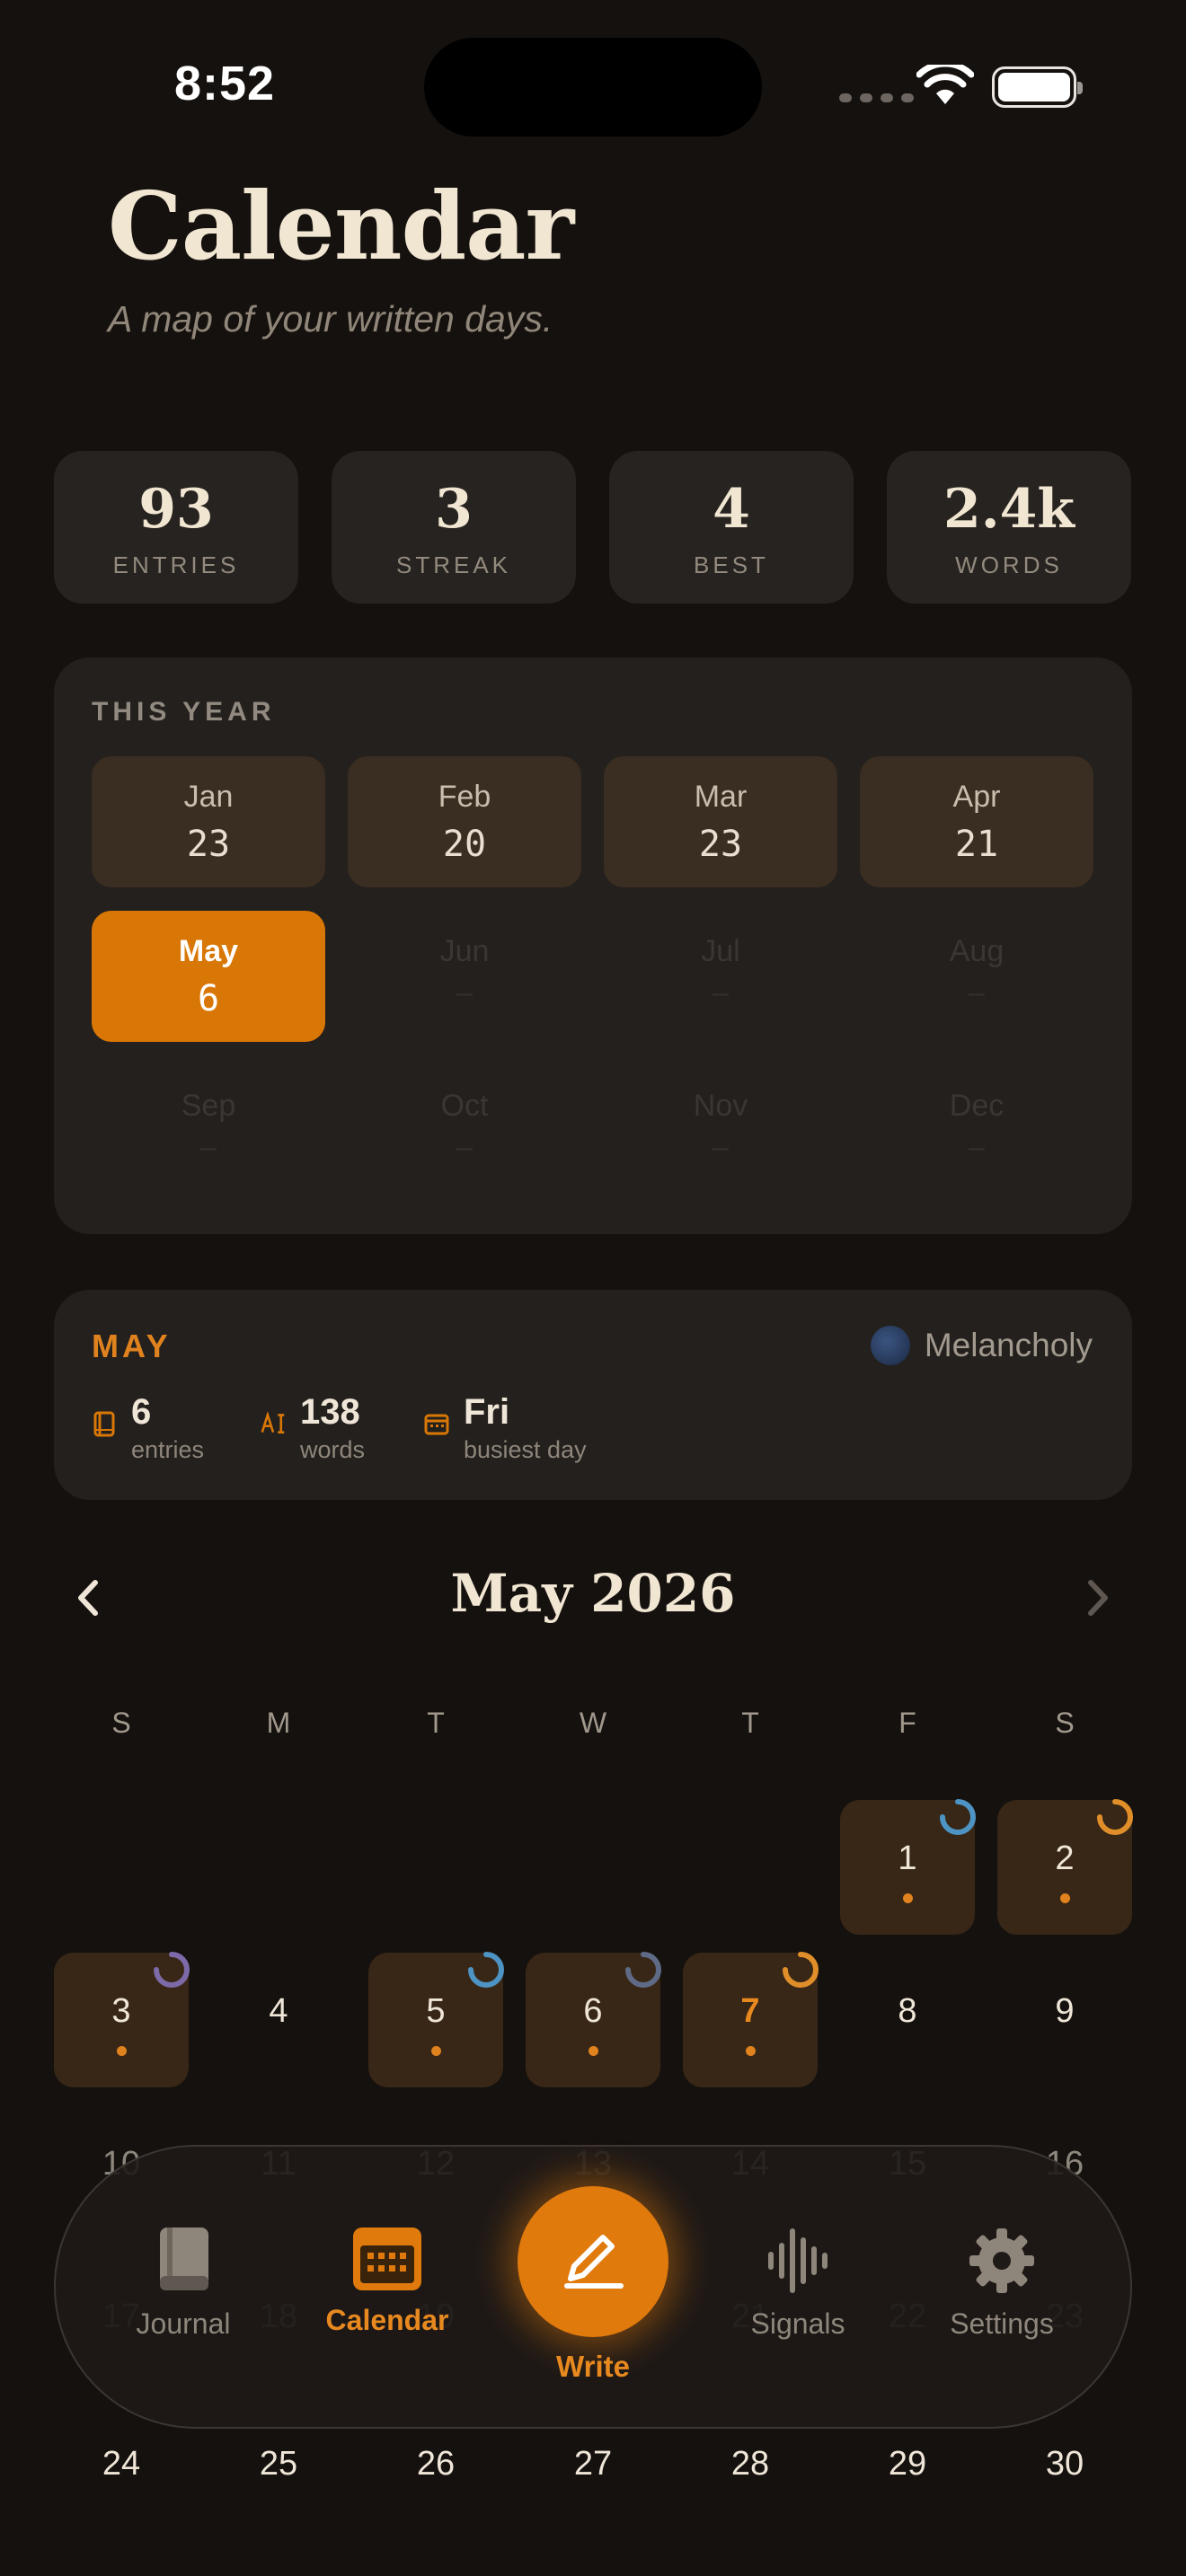 The image size is (1186, 2576). What do you see at coordinates (593, 1593) in the screenshot?
I see `calendar-month-title: May 2026` at bounding box center [593, 1593].